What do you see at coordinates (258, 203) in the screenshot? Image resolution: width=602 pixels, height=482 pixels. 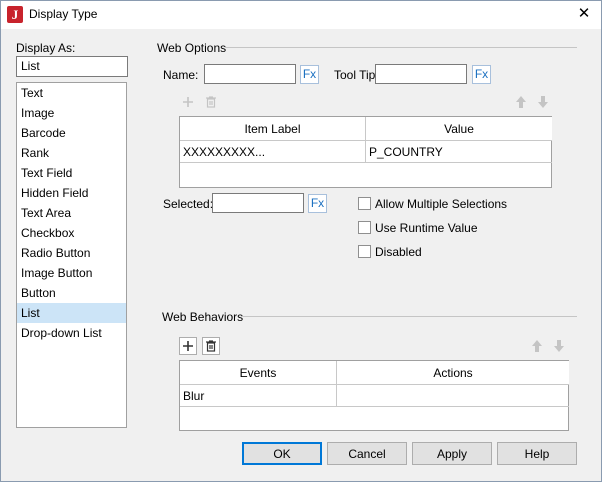 I see `selected-input` at bounding box center [258, 203].